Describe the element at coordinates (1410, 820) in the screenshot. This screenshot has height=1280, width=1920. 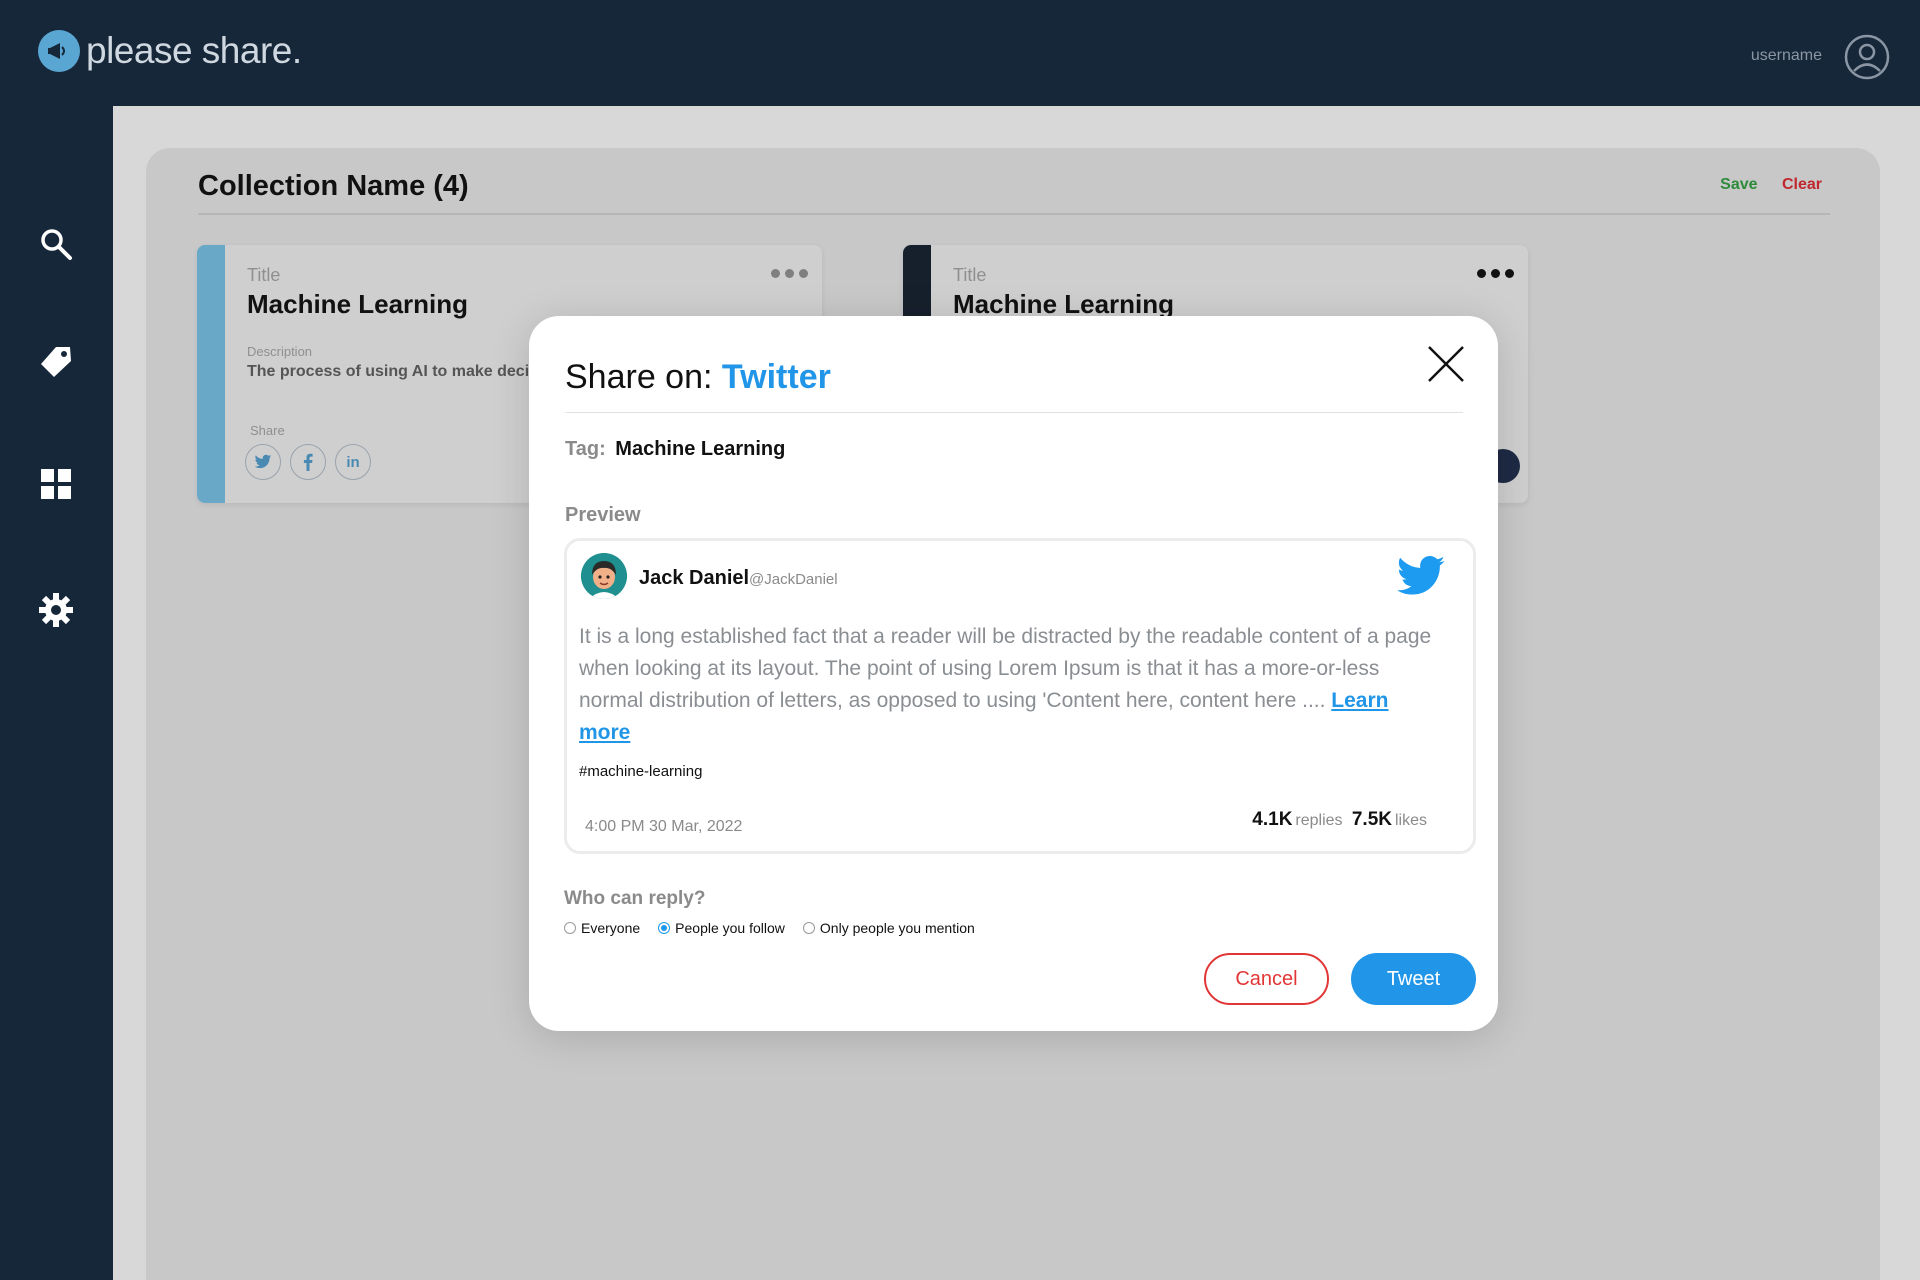
I see `likes-label: likes` at that location.